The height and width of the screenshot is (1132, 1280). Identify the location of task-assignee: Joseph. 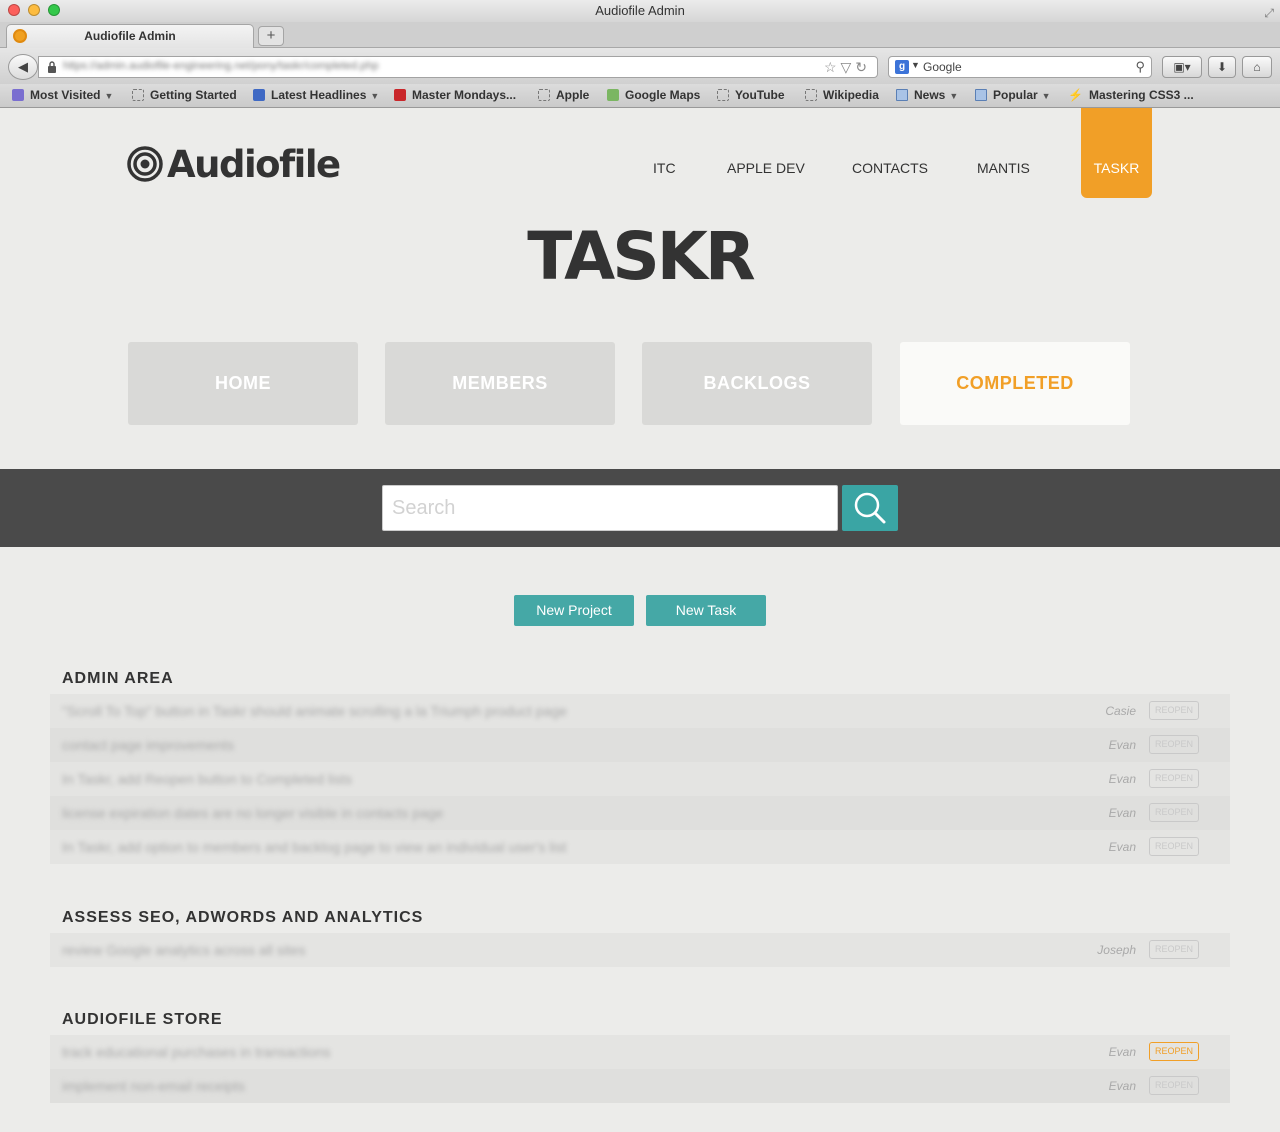
(1116, 950).